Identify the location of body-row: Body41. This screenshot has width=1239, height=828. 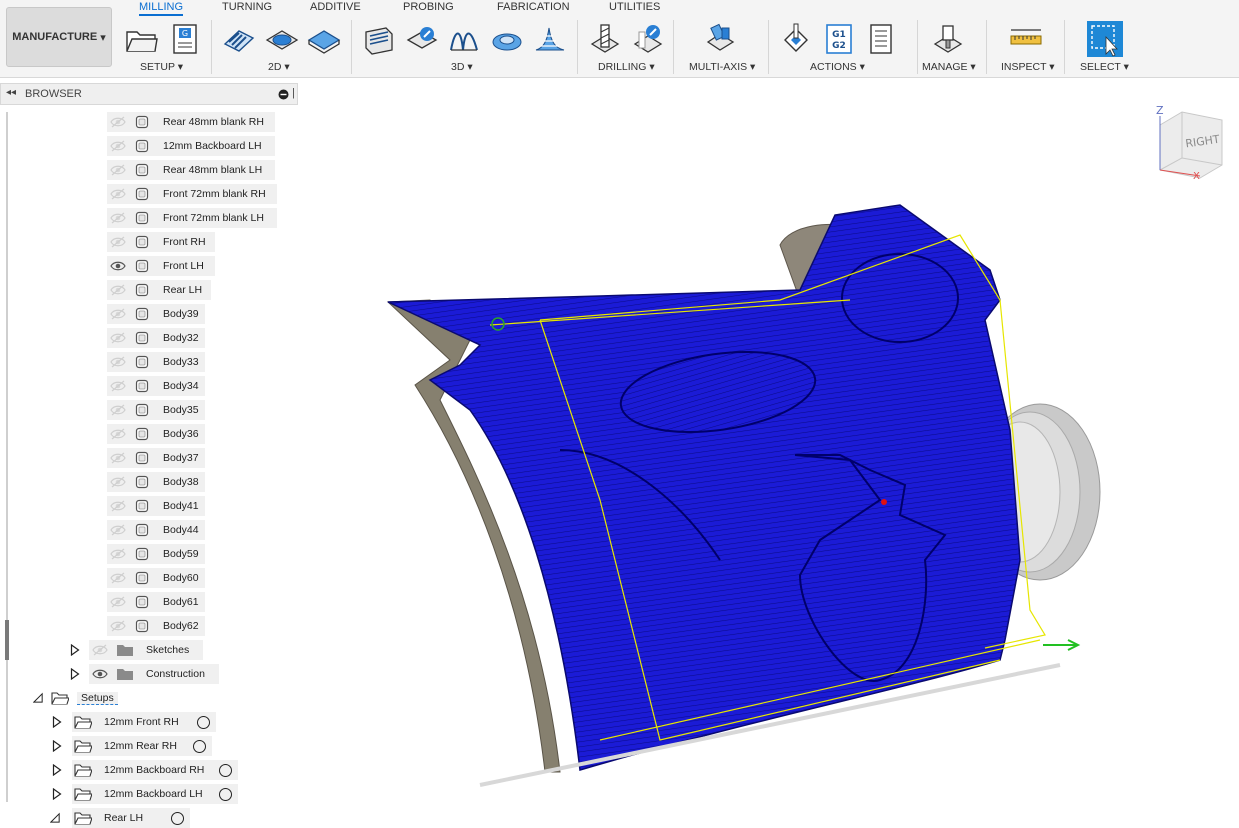
(156, 506).